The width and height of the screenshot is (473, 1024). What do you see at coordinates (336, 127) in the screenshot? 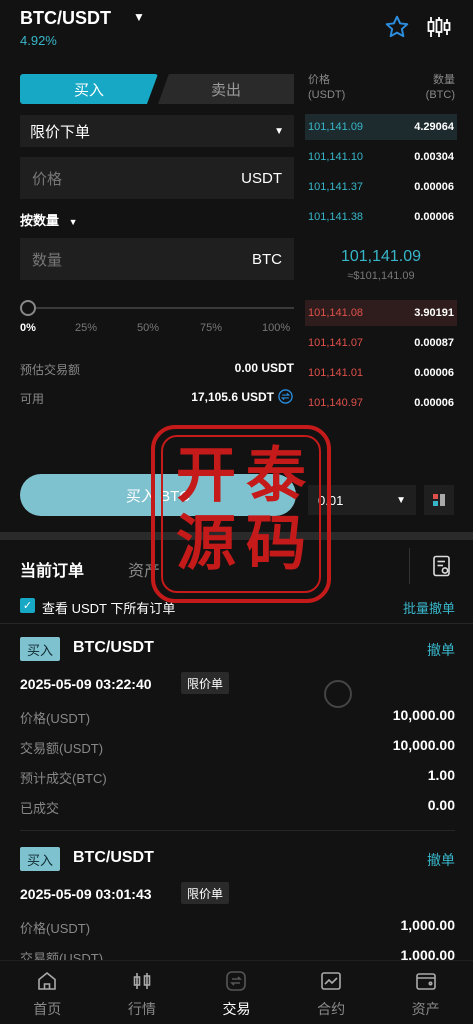
I see `ask-price: 101,141.09` at bounding box center [336, 127].